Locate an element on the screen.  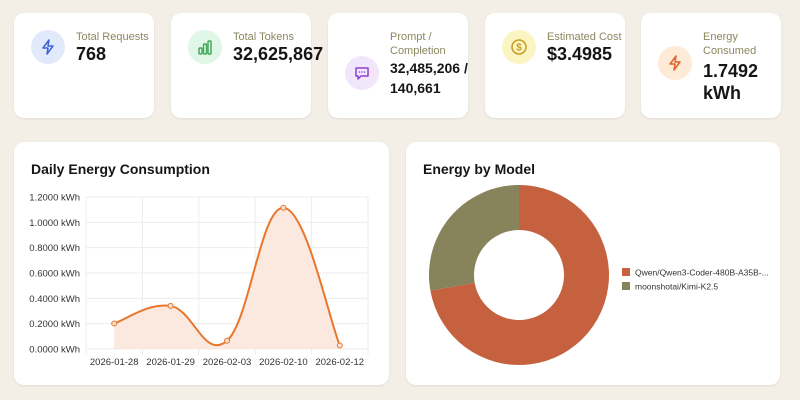
stat-label: Estimated Cost is located at coordinates (584, 37).